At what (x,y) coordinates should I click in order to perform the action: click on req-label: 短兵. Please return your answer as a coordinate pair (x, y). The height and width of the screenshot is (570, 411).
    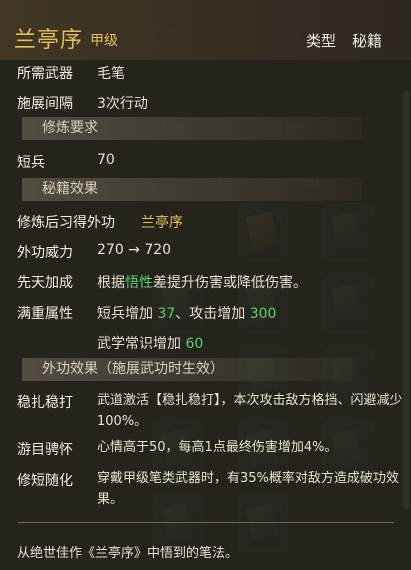
    Looking at the image, I should click on (31, 163).